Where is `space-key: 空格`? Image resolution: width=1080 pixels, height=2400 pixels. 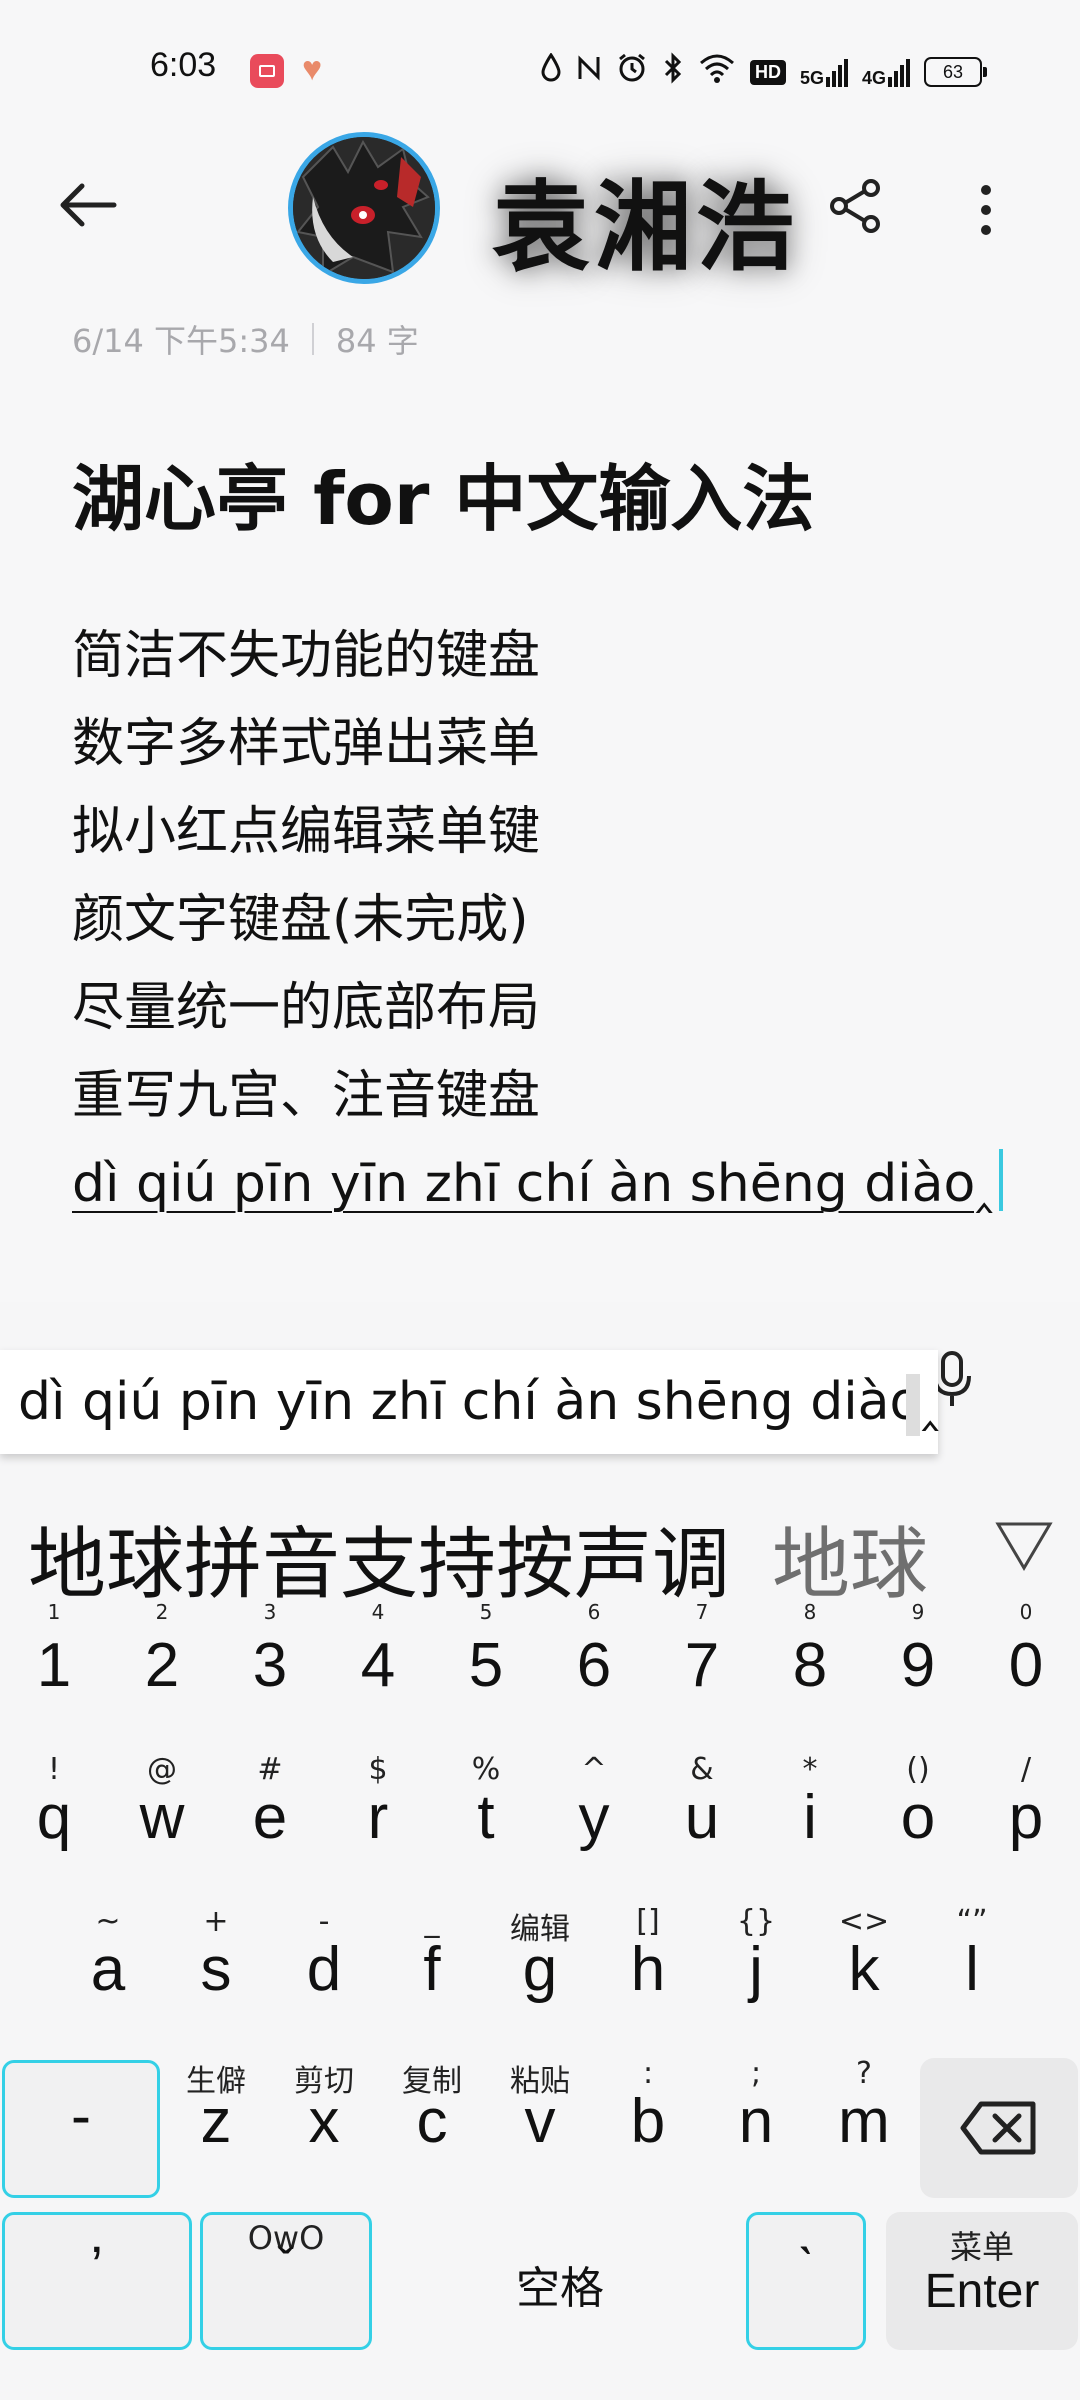 space-key: 空格 is located at coordinates (560, 2281).